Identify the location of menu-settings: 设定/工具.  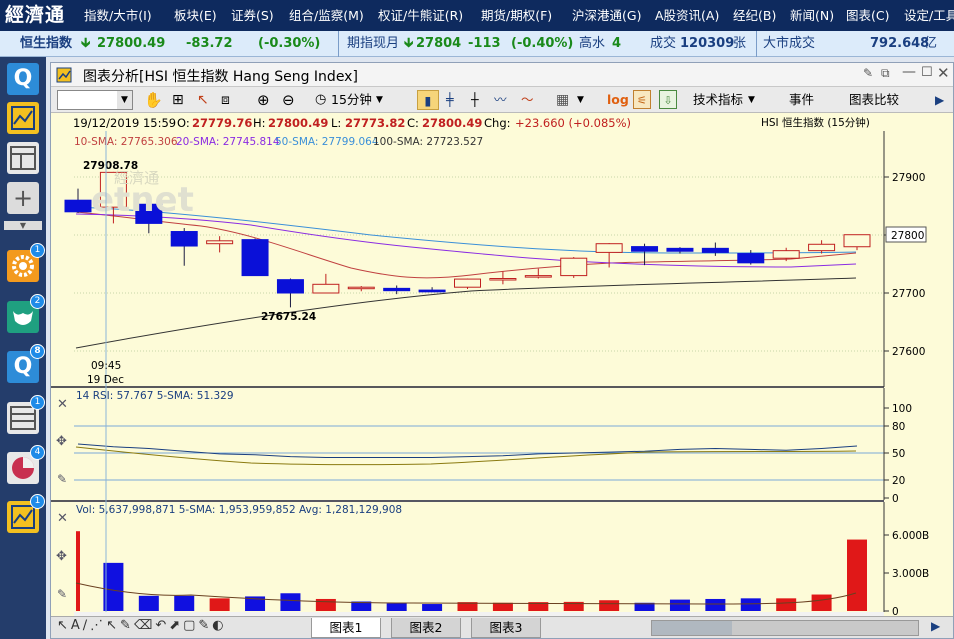
(929, 15).